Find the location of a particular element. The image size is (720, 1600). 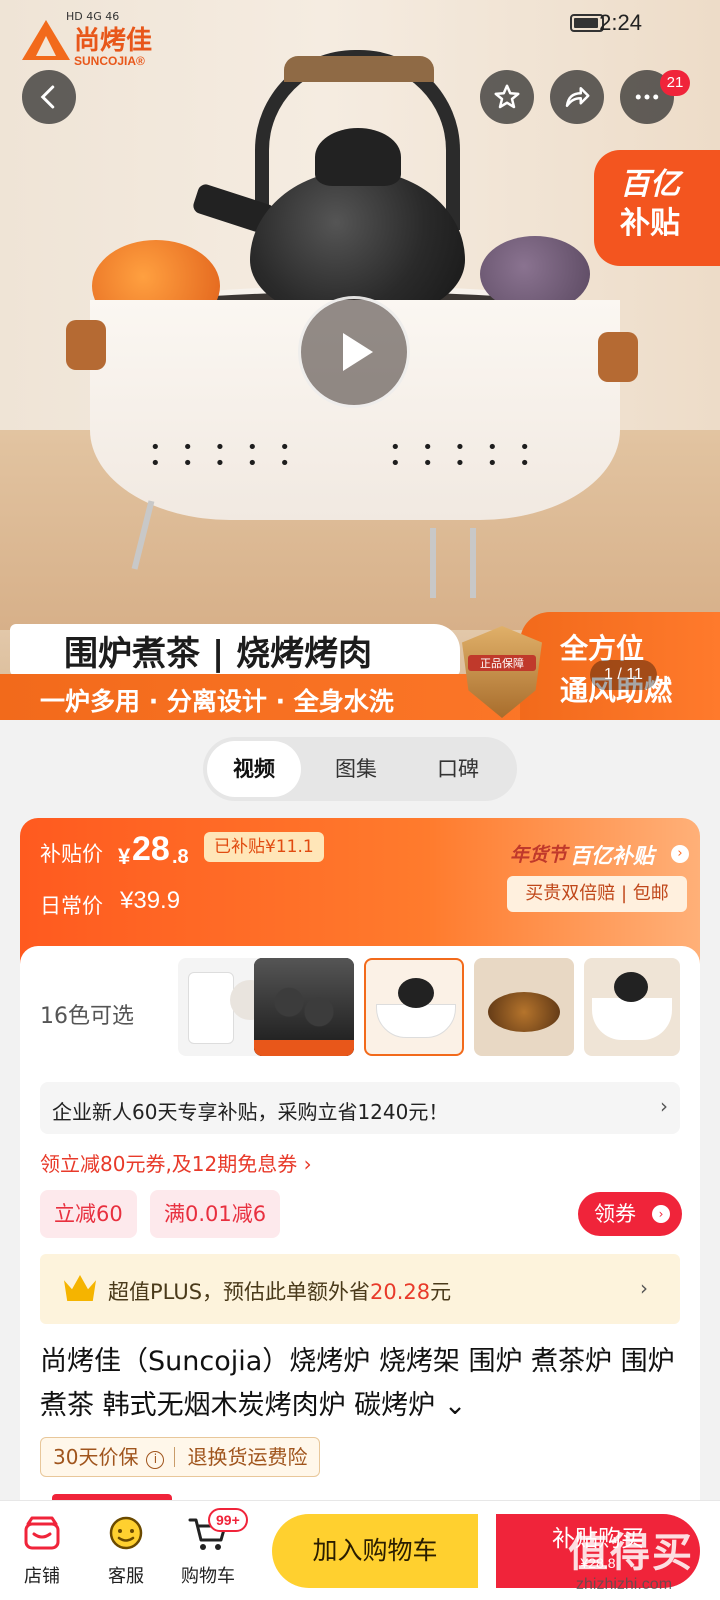

service-guarantees: 30天价保 i 退换货运费险 is located at coordinates (180, 1457).